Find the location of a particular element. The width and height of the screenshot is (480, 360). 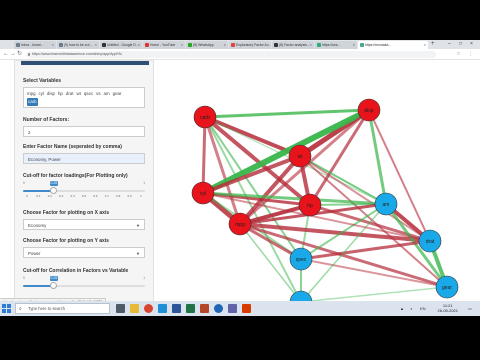

slider-tick-label: 0.3 is located at coordinates (61, 196).